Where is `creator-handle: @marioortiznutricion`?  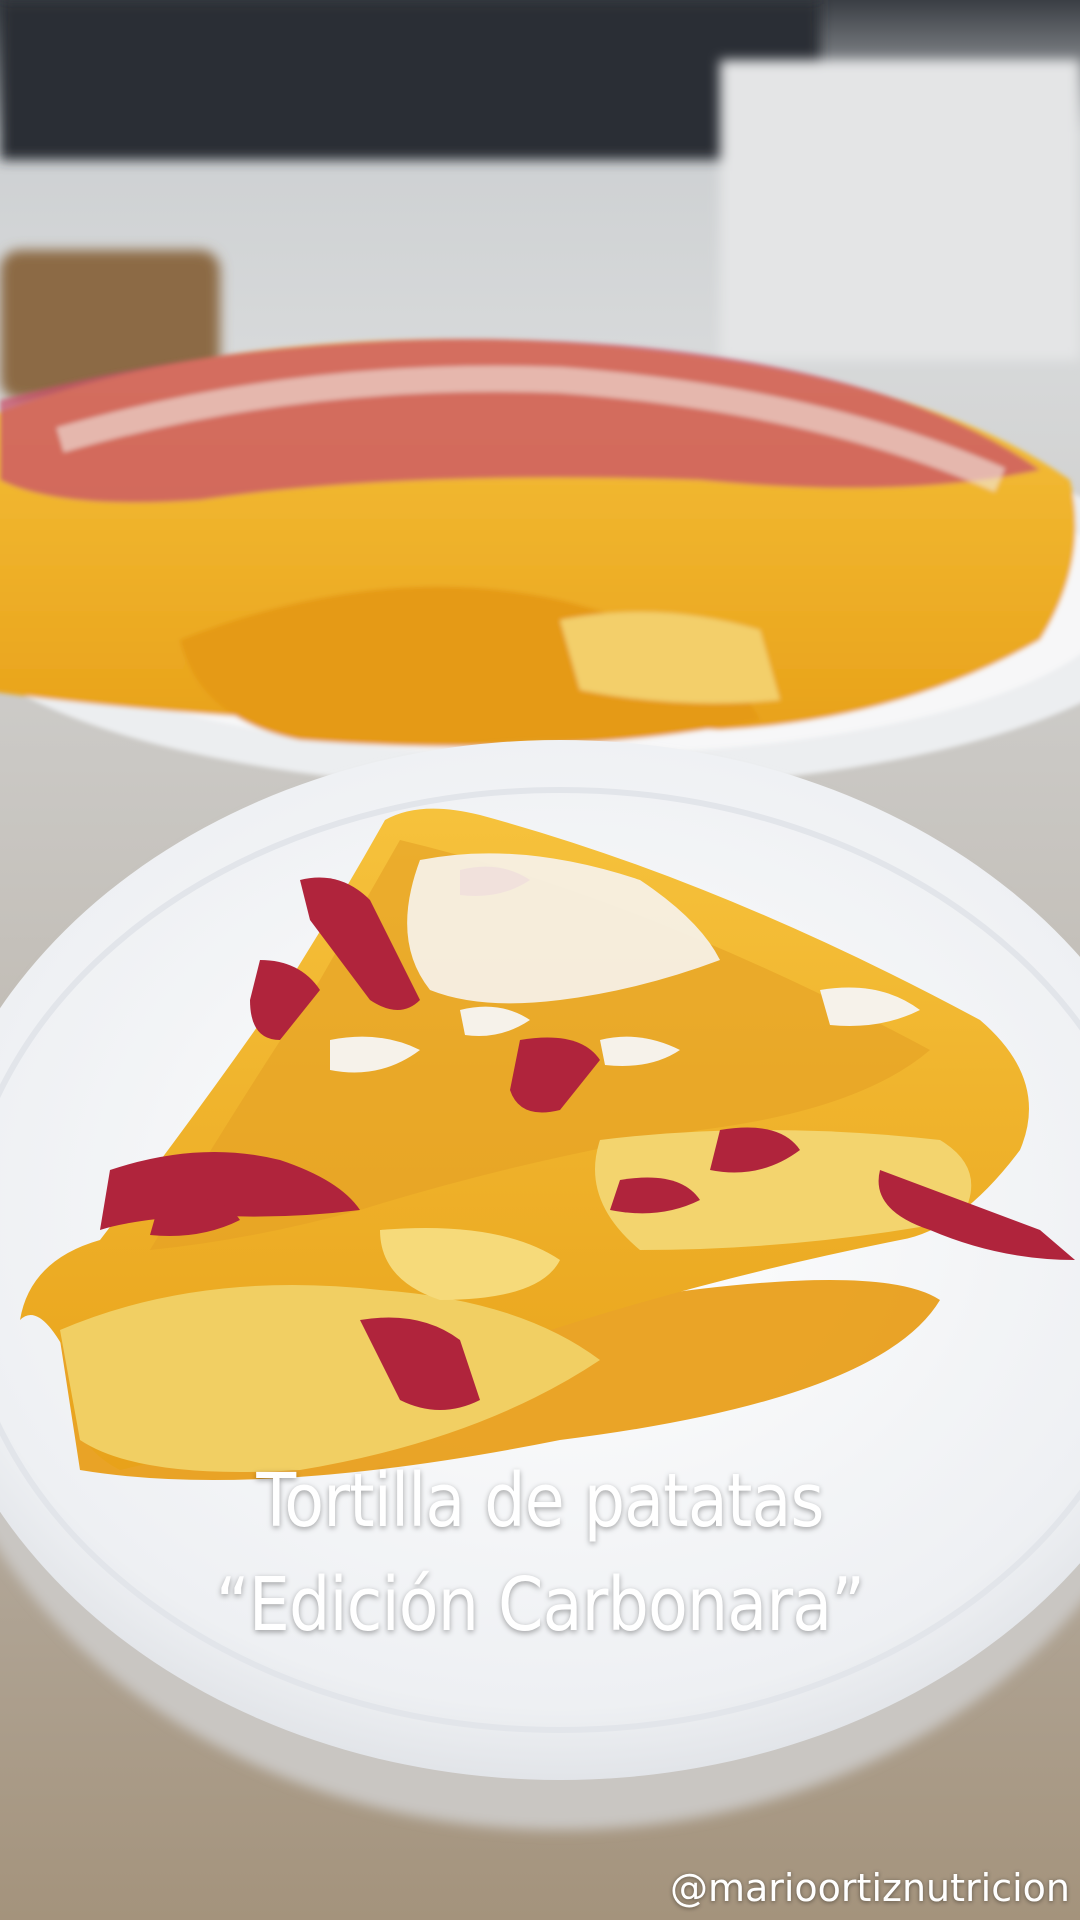 creator-handle: @marioortiznutricion is located at coordinates (869, 1888).